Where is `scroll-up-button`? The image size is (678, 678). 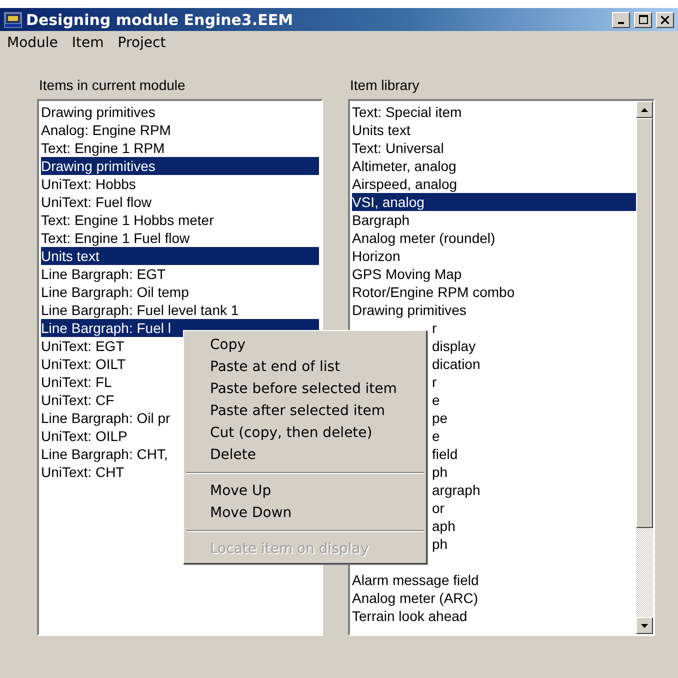 scroll-up-button is located at coordinates (644, 109).